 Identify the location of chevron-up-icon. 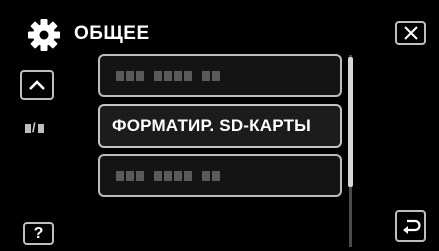
(37, 85).